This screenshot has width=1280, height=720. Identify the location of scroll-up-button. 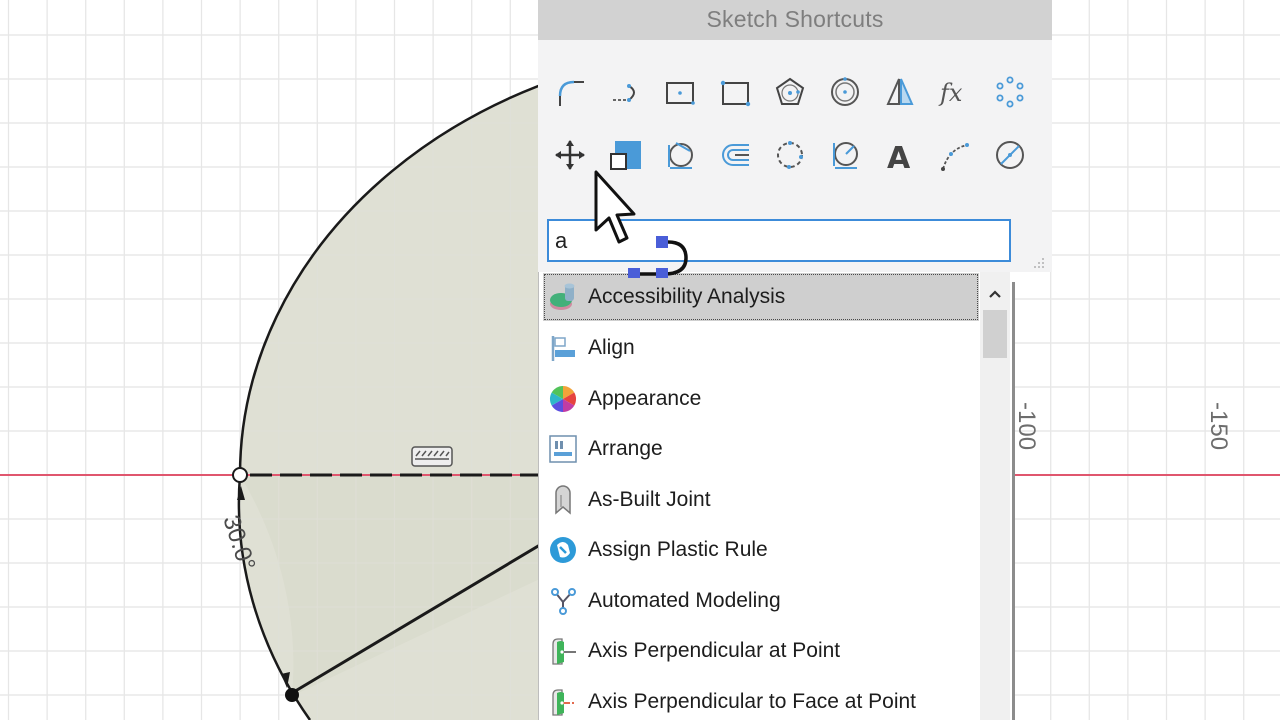
(995, 294).